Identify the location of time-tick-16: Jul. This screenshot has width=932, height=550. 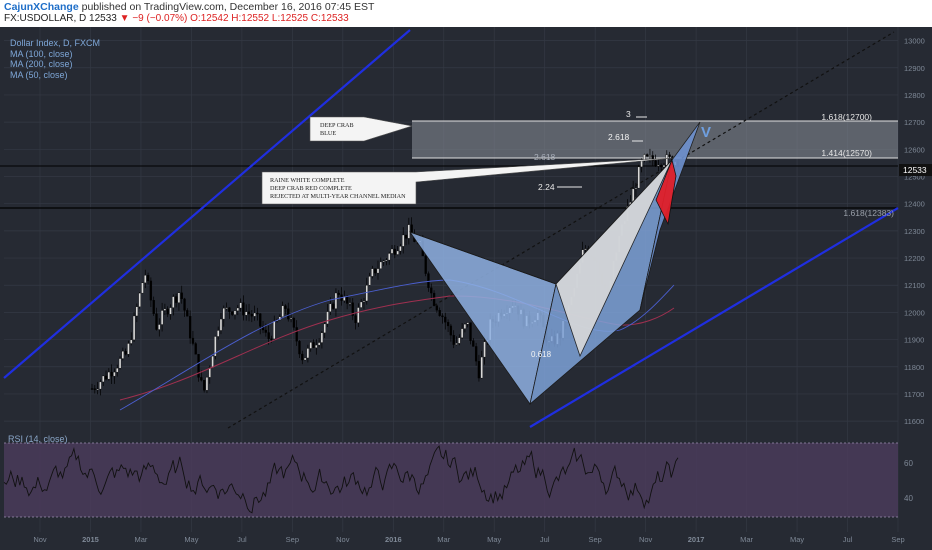
(848, 539).